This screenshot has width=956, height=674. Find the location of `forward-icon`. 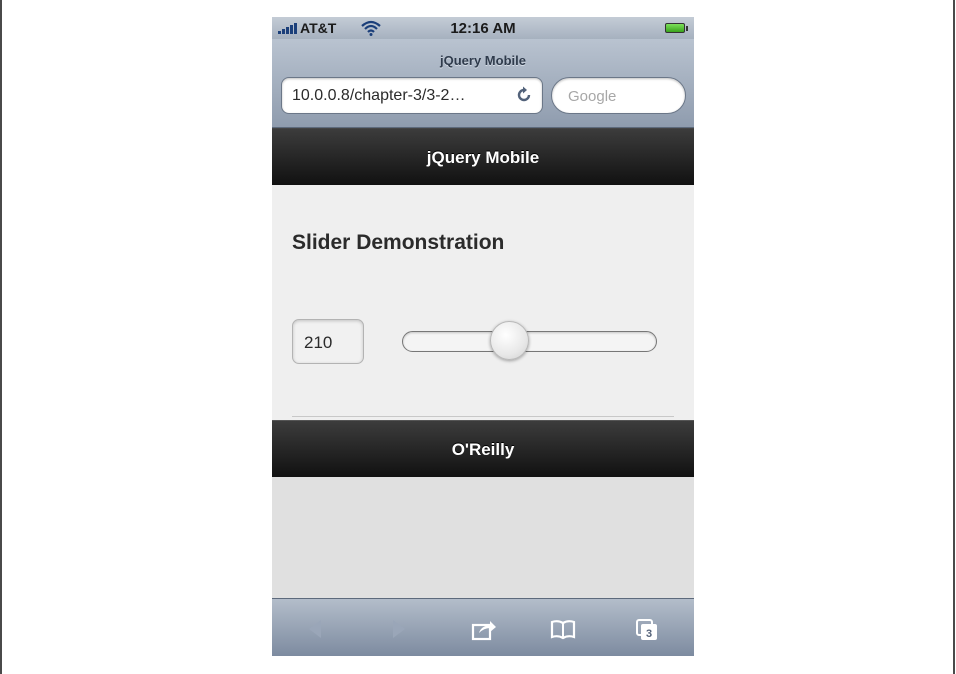

forward-icon is located at coordinates (398, 629).